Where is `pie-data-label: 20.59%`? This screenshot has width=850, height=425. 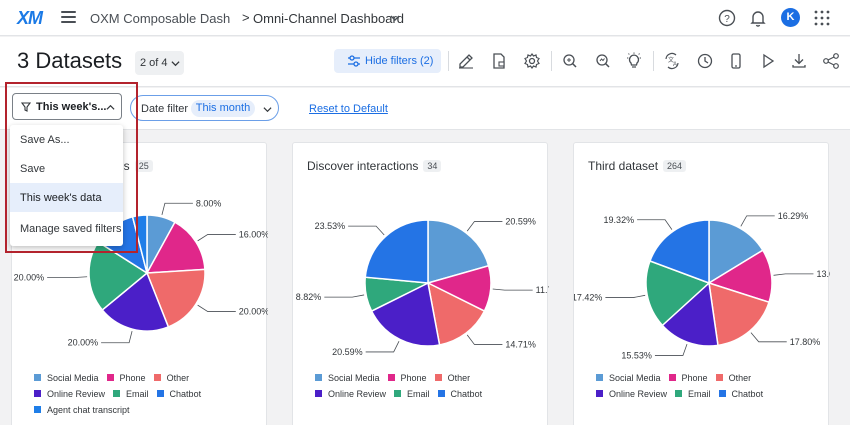
pie-data-label: 20.59% is located at coordinates (520, 222).